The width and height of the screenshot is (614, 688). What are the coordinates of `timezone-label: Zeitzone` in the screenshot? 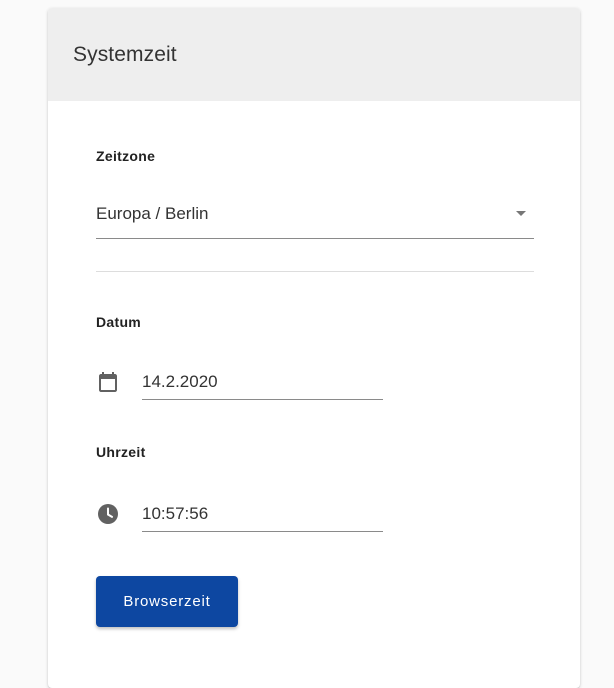 It's located at (126, 156).